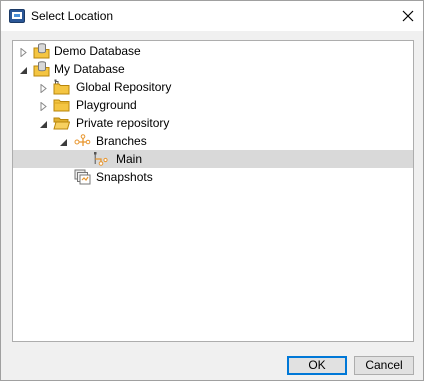  I want to click on tree-item-label: Playground, so click(106, 105).